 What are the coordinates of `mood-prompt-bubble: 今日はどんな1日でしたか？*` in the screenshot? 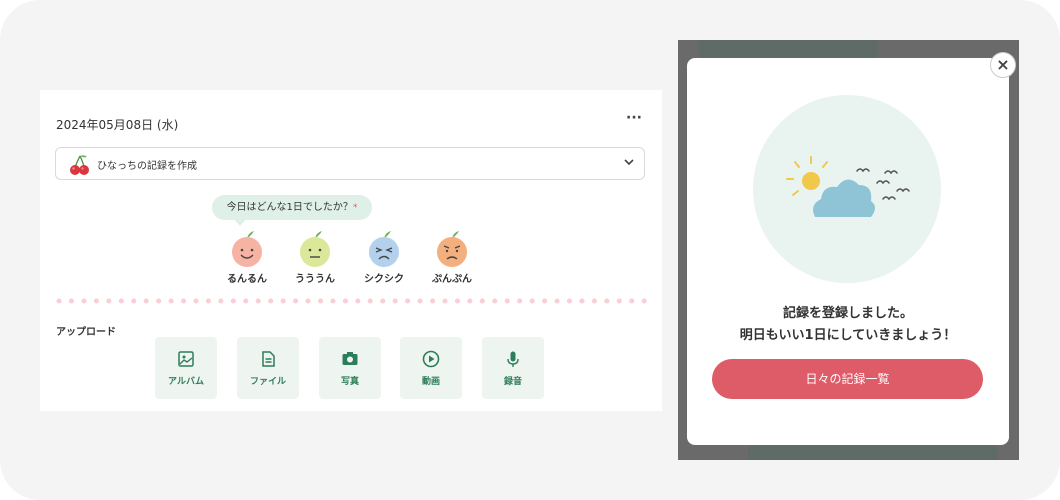 It's located at (292, 210).